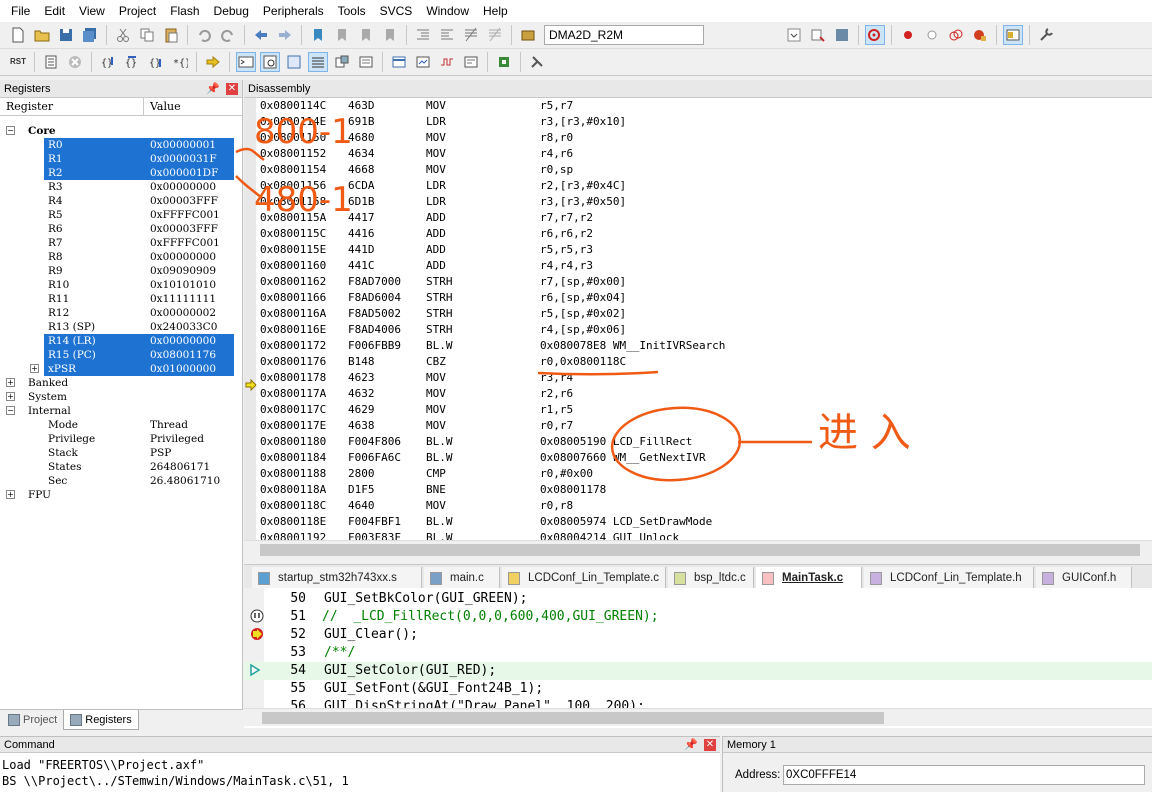  Describe the element at coordinates (423, 62) in the screenshot. I see `serial-window-icon` at that location.